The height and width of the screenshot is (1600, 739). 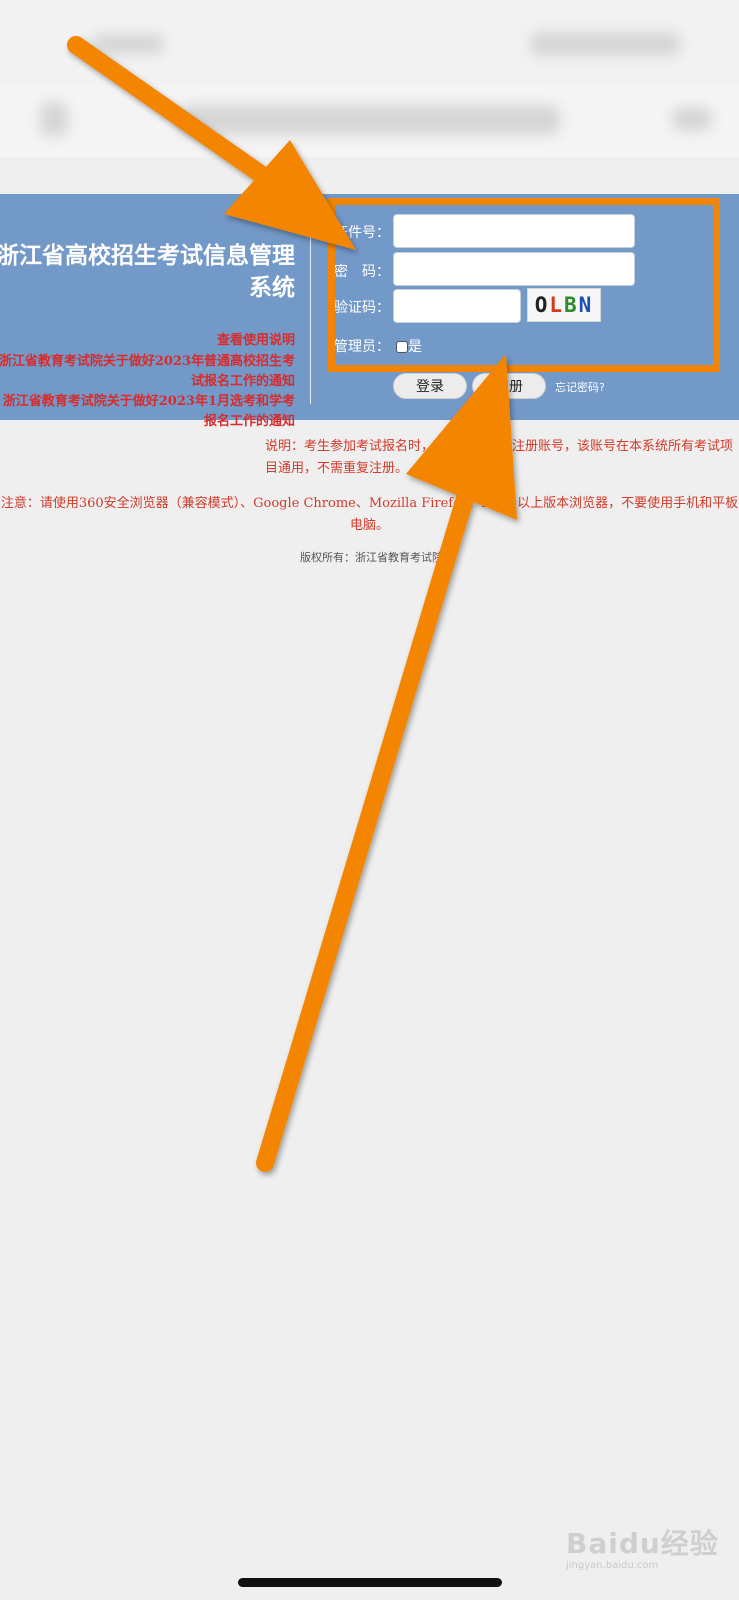 What do you see at coordinates (642, 1543) in the screenshot?
I see `baidu-watermark: Baidu经验` at bounding box center [642, 1543].